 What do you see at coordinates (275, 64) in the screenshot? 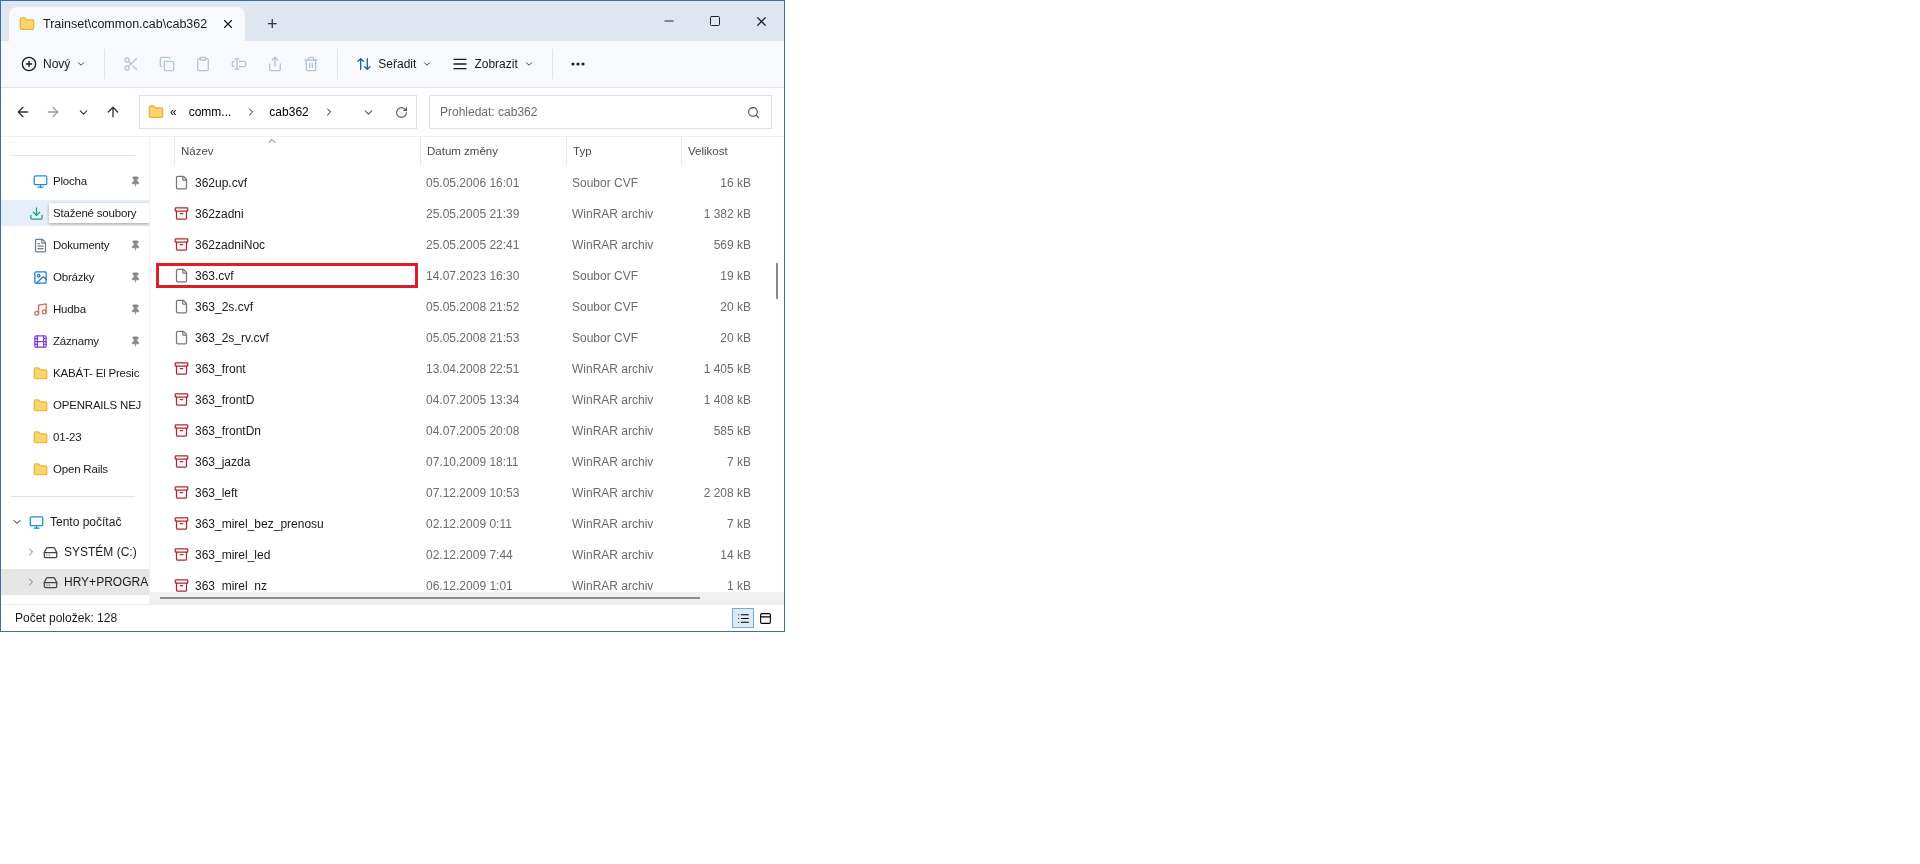
I see `share-icon` at bounding box center [275, 64].